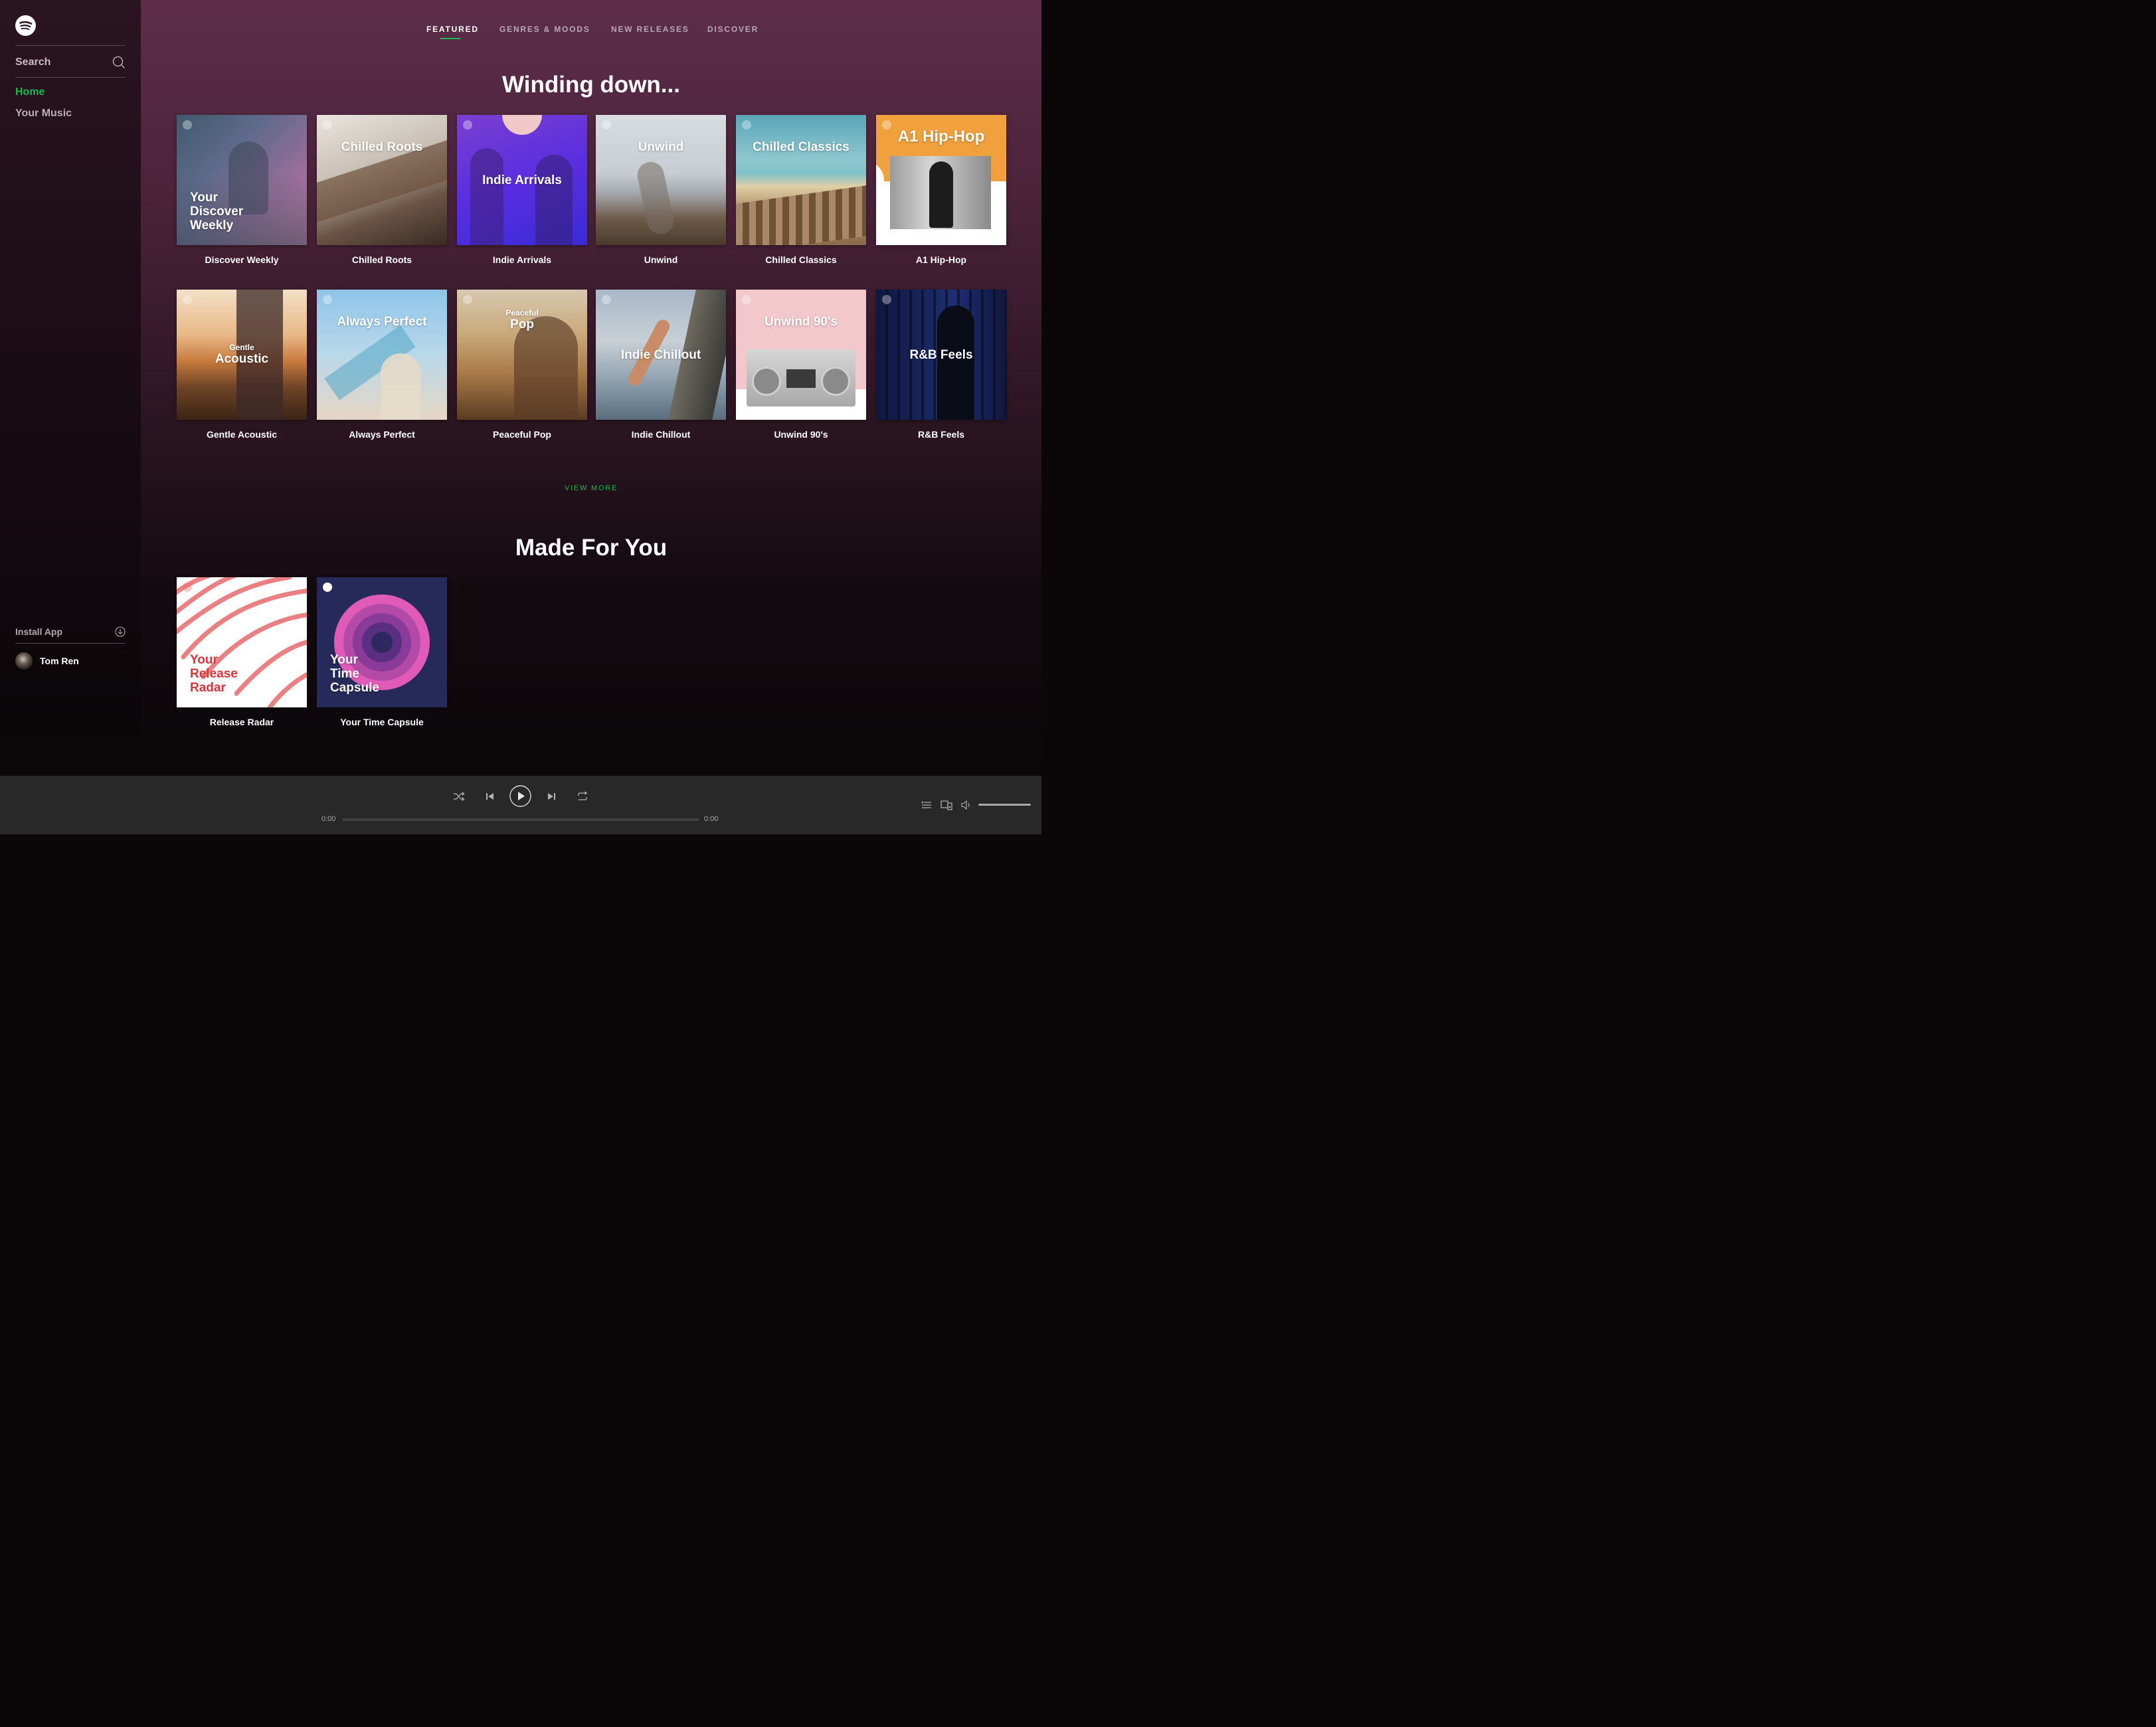 The height and width of the screenshot is (1727, 2156). I want to click on playlist-title: Chilled Classics, so click(801, 259).